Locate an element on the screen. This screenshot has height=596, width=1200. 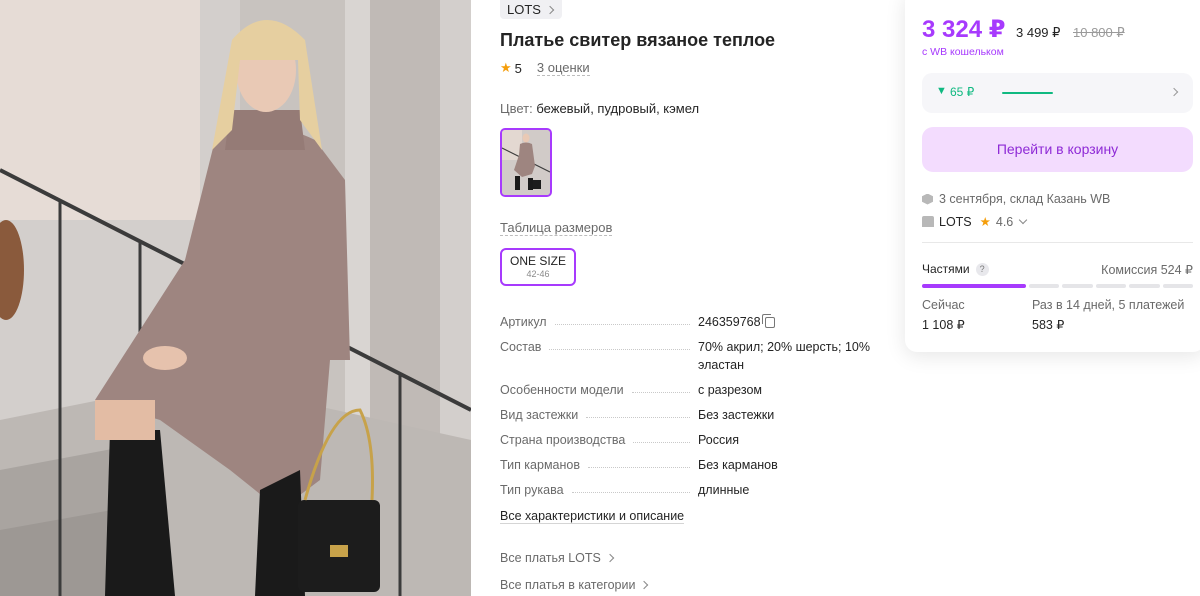
characteristic-key: Тип рукава is located at coordinates (599, 490).